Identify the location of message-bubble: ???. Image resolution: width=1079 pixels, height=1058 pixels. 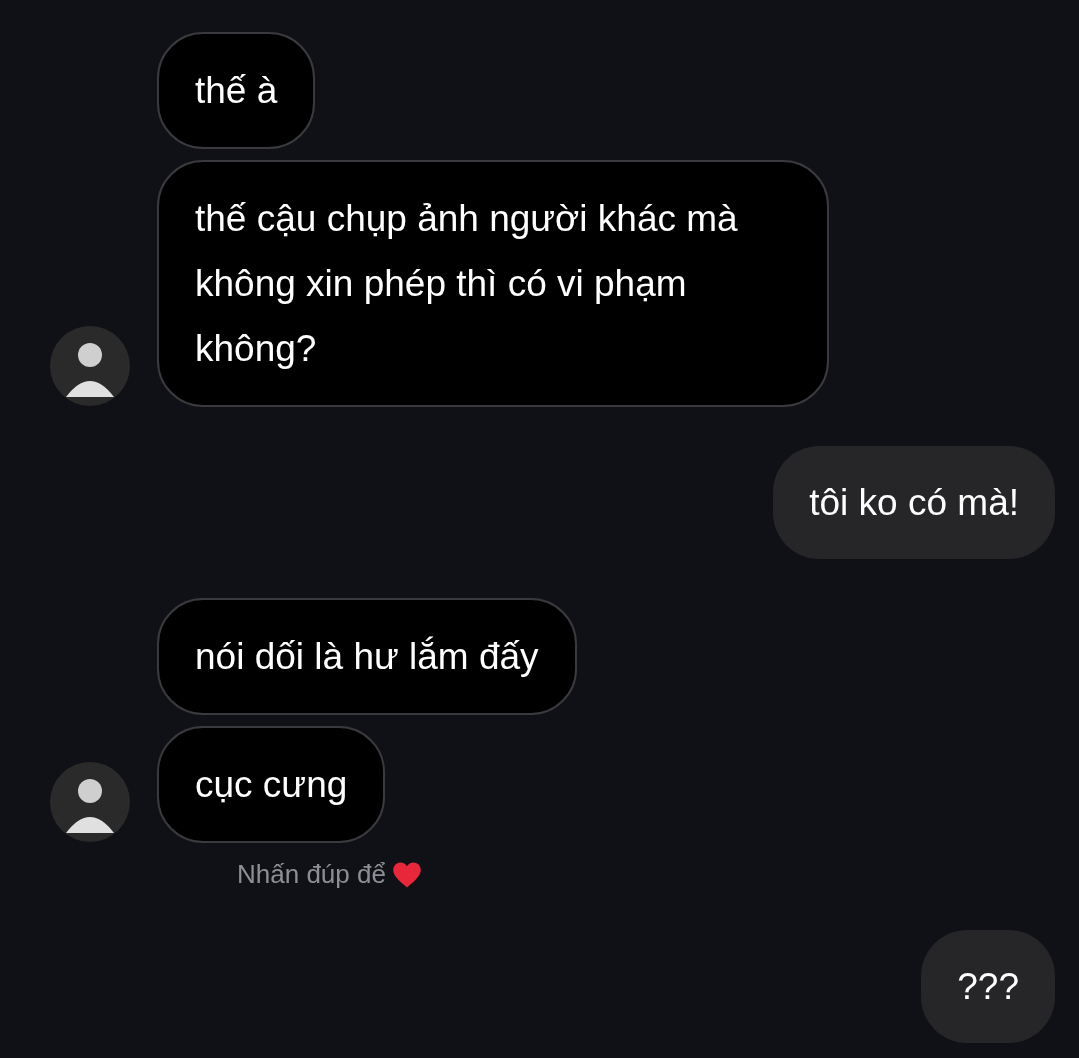
(988, 986).